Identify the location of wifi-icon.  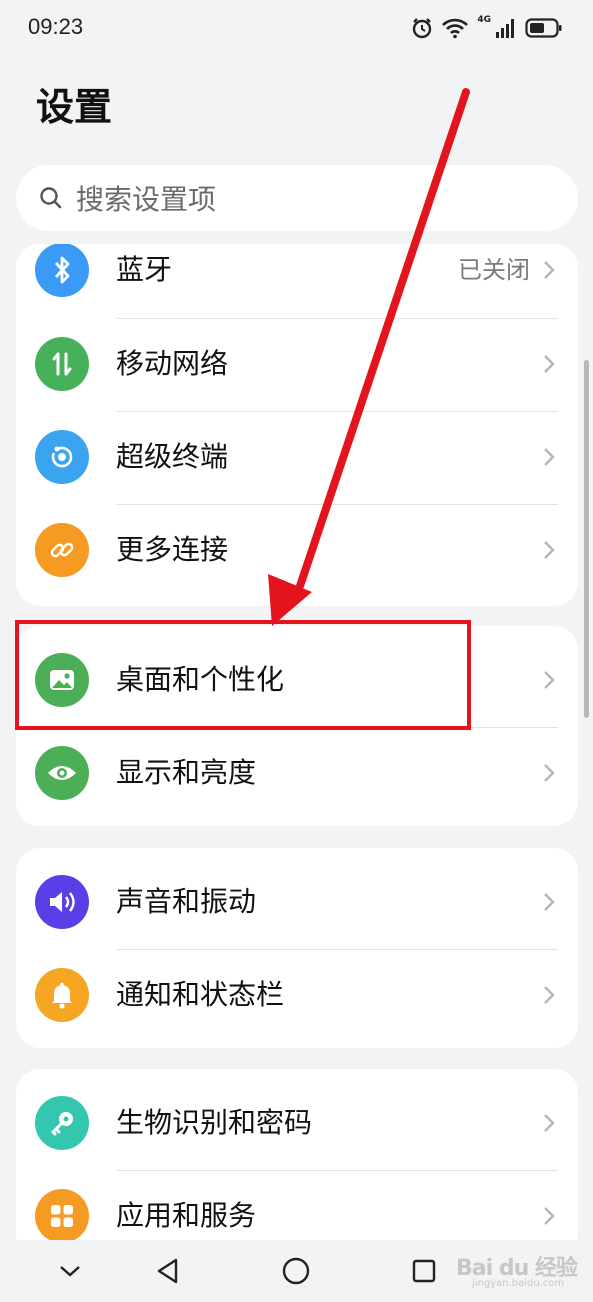
(455, 28).